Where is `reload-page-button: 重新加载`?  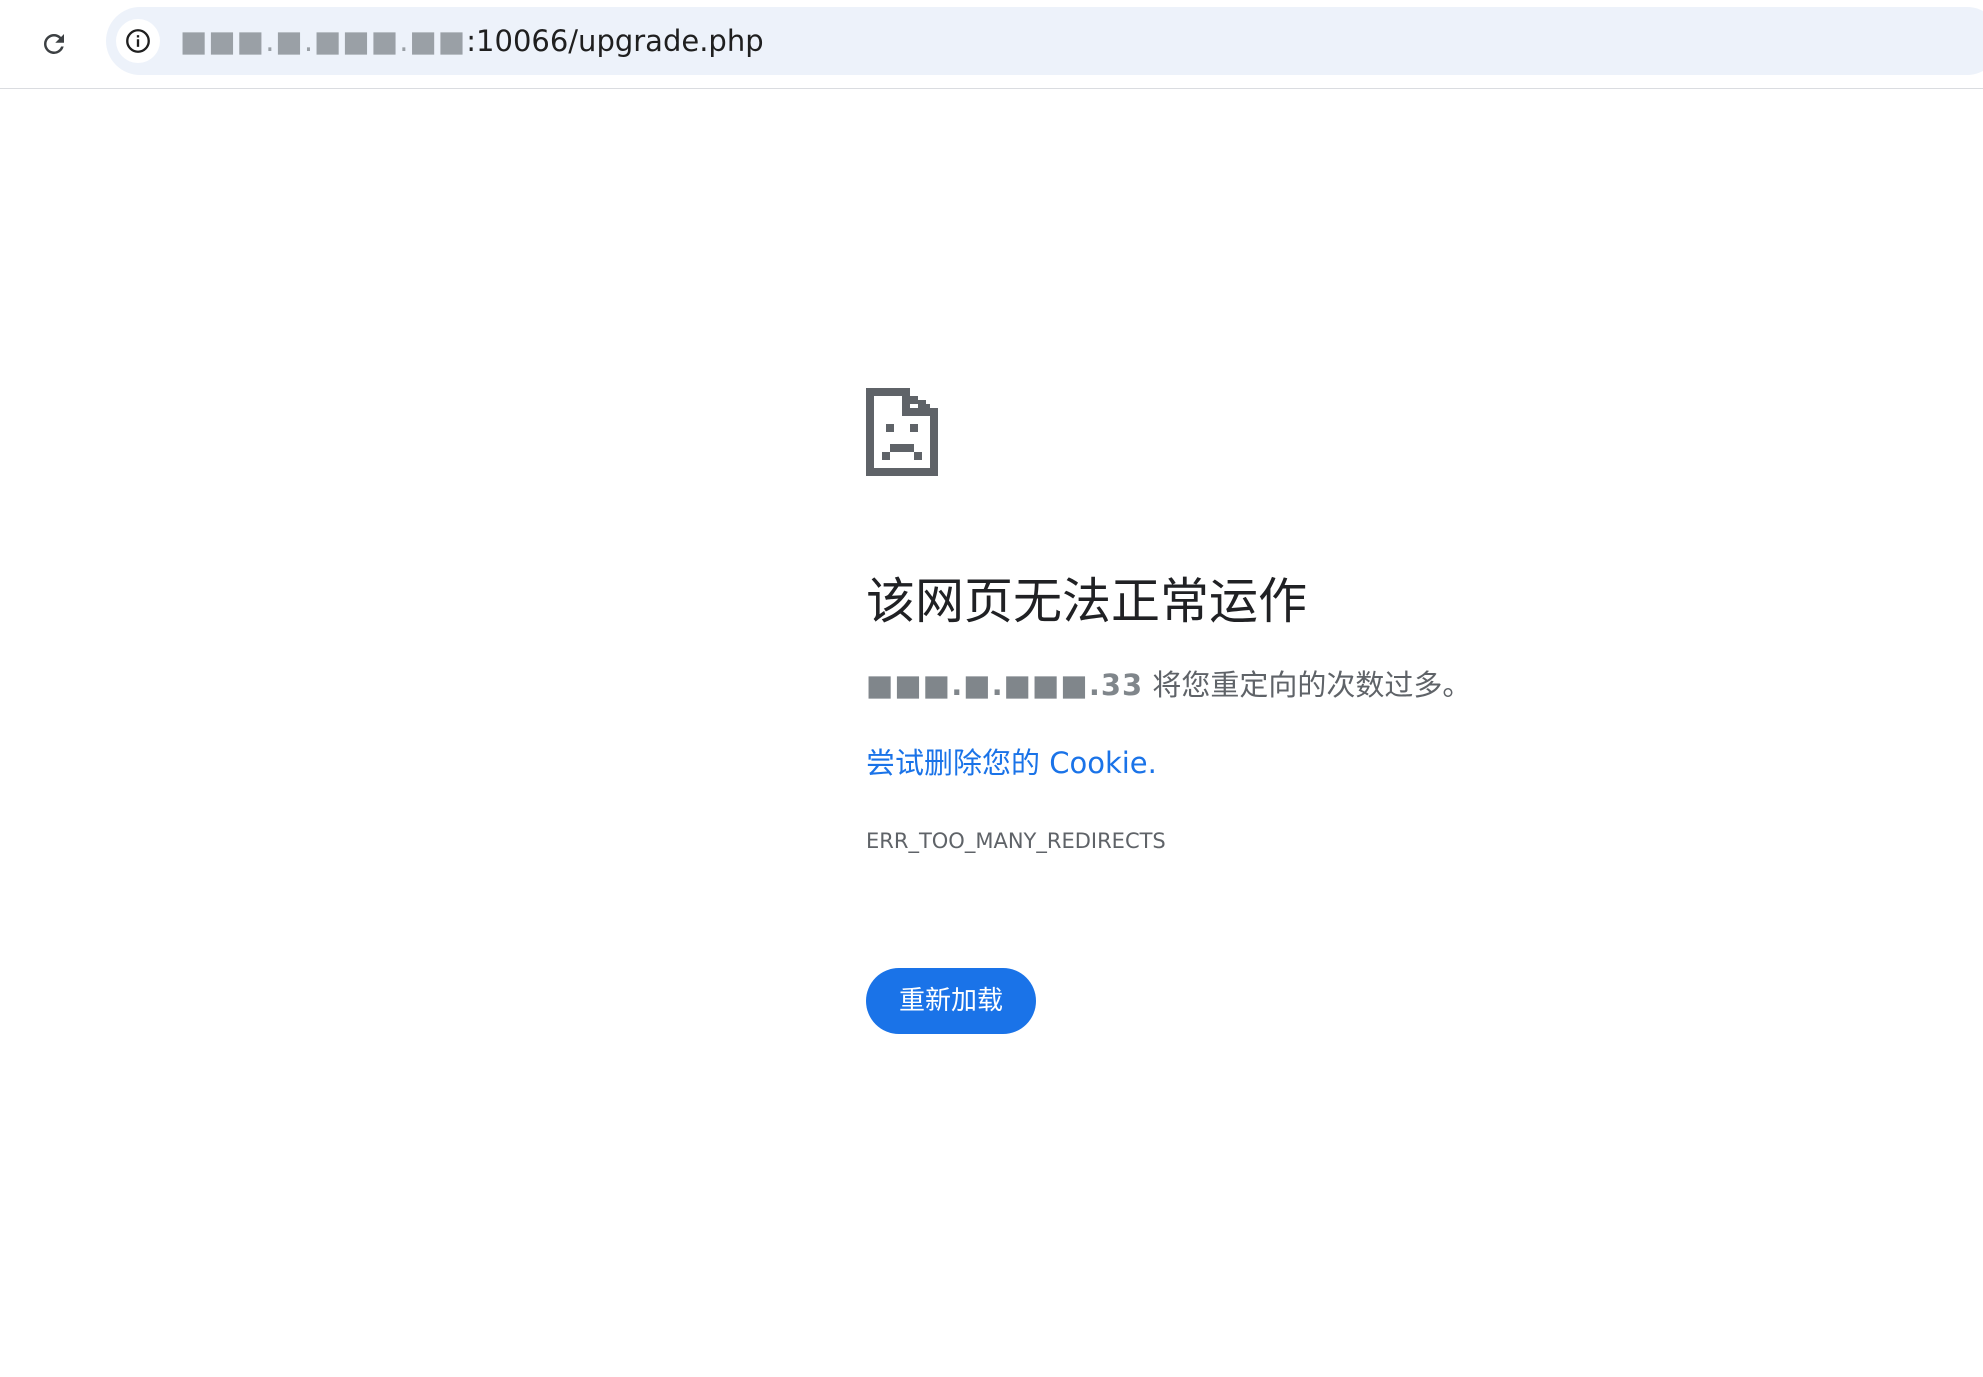 reload-page-button: 重新加载 is located at coordinates (951, 1001).